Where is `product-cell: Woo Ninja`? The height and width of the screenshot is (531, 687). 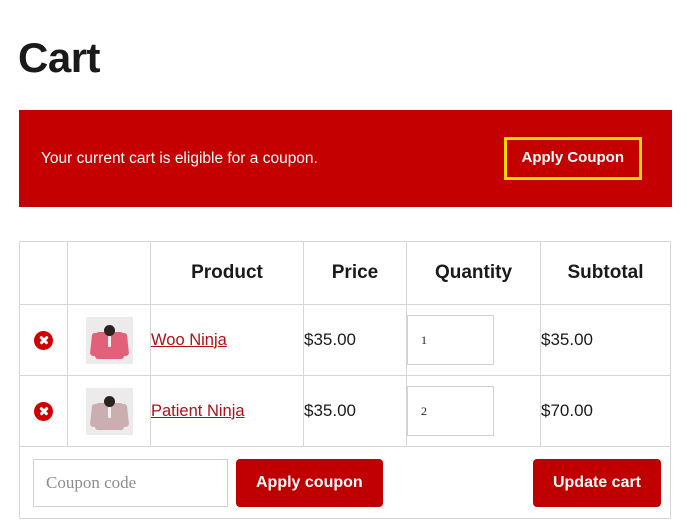 product-cell: Woo Ninja is located at coordinates (227, 340).